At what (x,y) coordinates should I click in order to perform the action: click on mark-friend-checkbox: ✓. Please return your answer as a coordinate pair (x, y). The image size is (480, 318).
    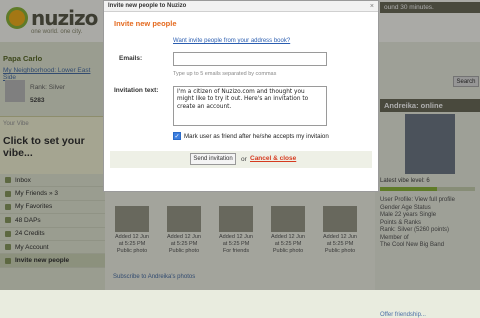
    Looking at the image, I should click on (177, 136).